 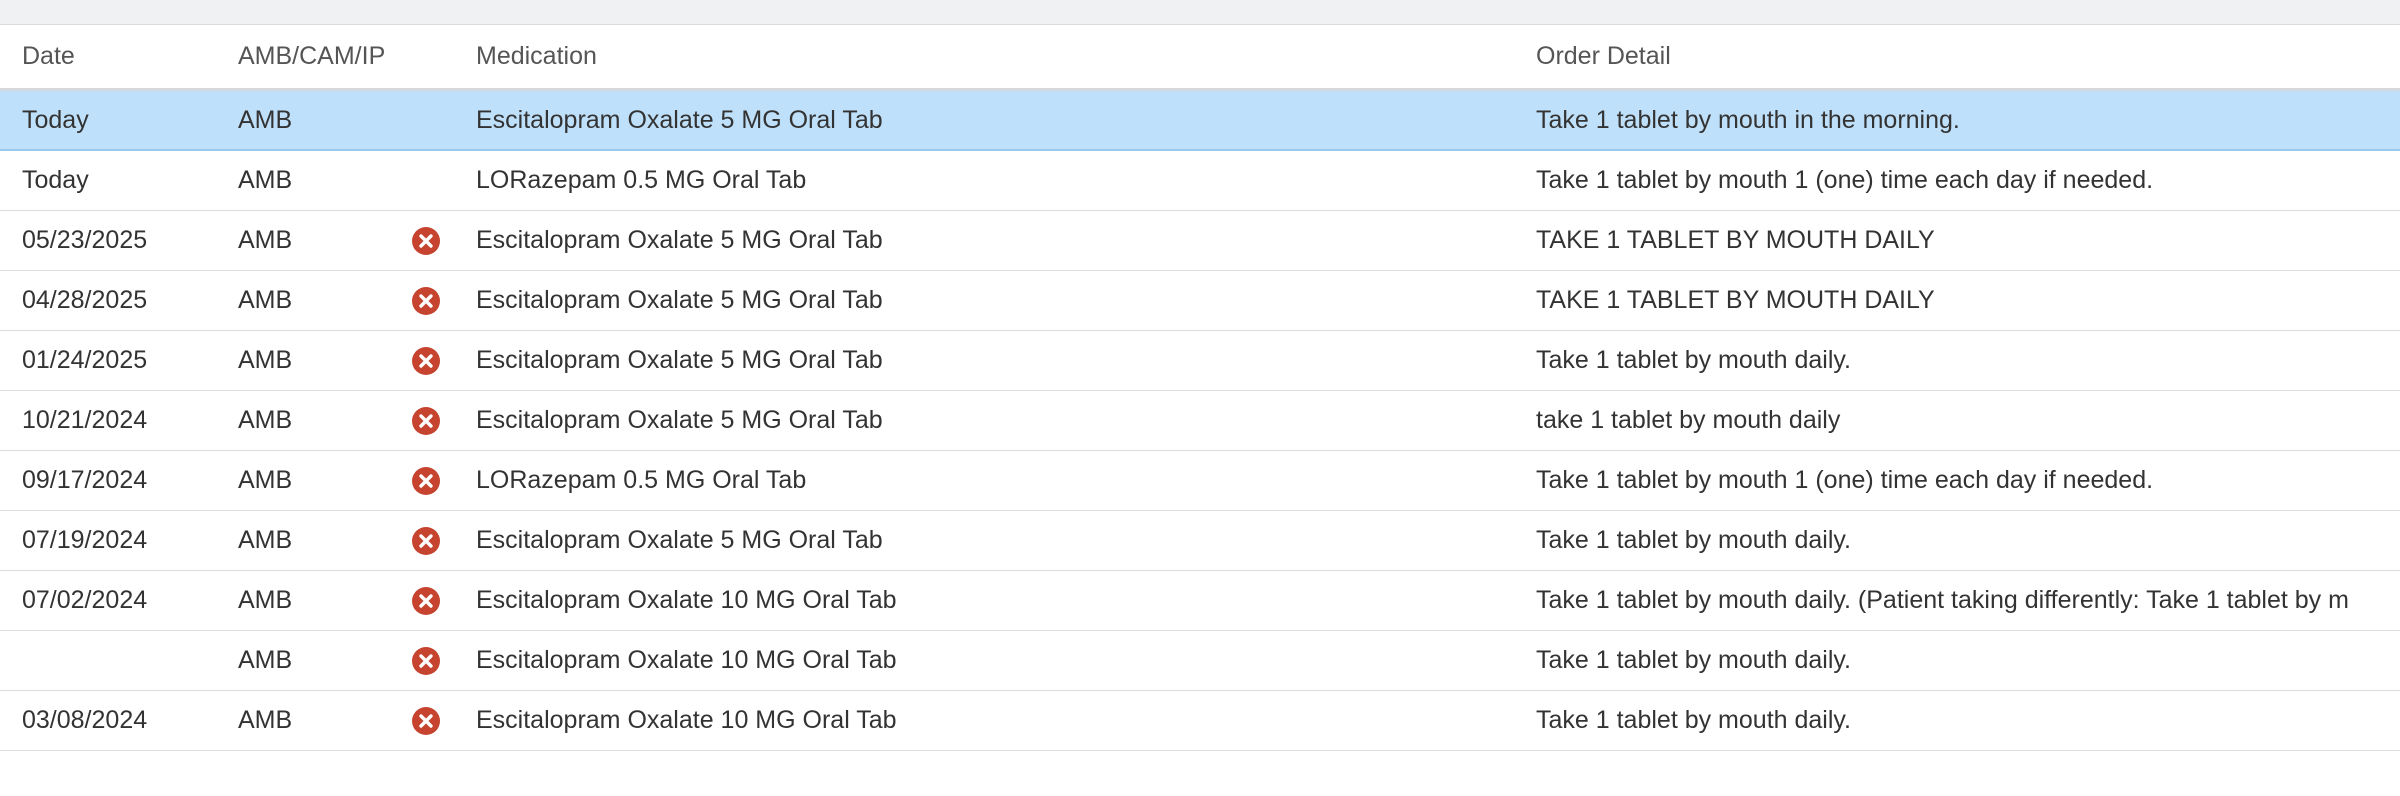 I want to click on cell-date: 03/08/2024, so click(x=85, y=720).